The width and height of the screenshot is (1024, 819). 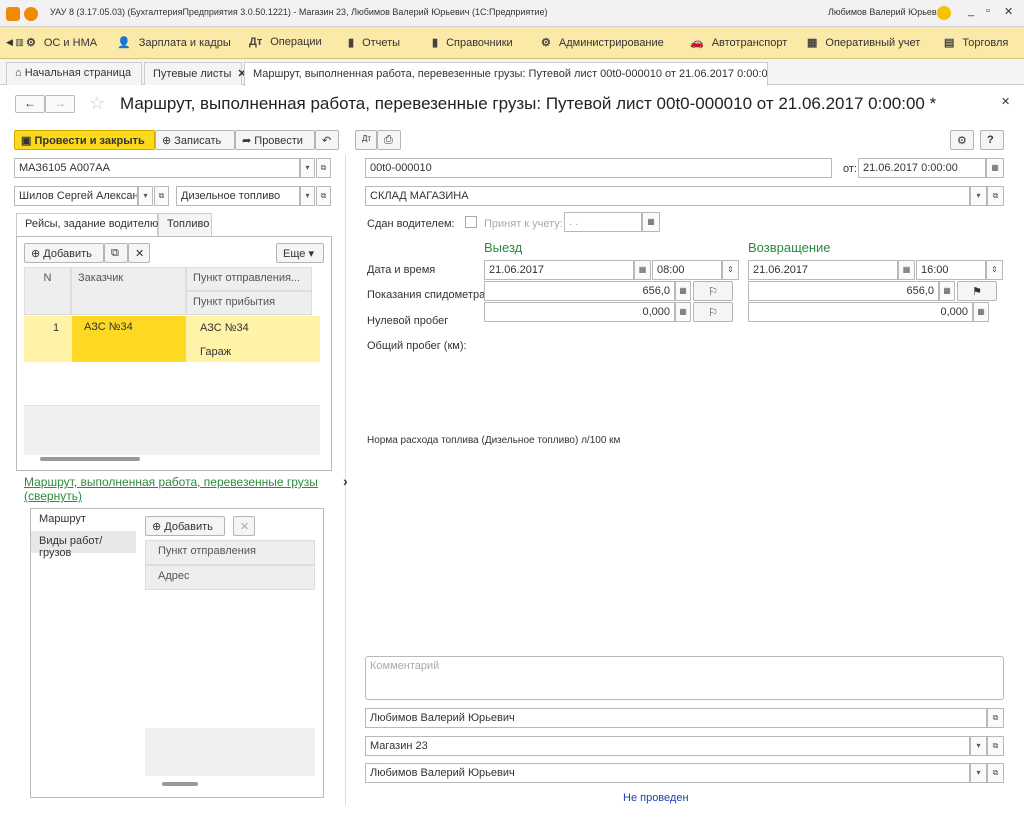 I want to click on return-date-field: 21.06.2017, so click(x=823, y=270).